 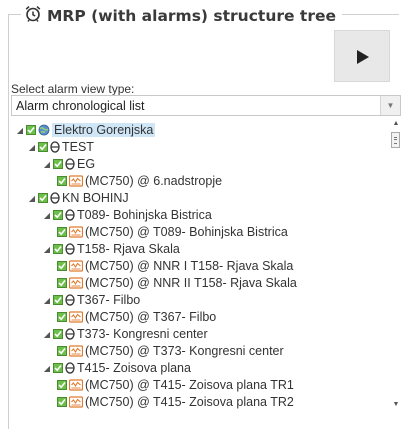 I want to click on tree-device-item: (MC750) @ T415- Zoisova plana TR2, so click(x=175, y=402).